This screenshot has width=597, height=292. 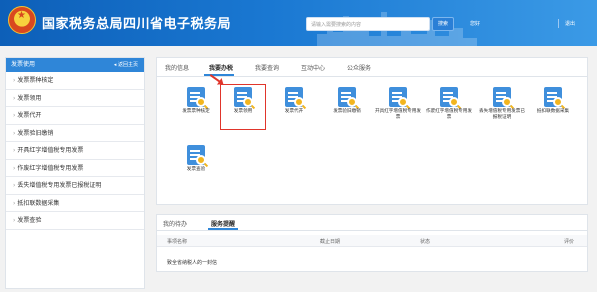 I want to click on sidebar-item-label: 抵扣联数据采集, so click(x=38, y=203).